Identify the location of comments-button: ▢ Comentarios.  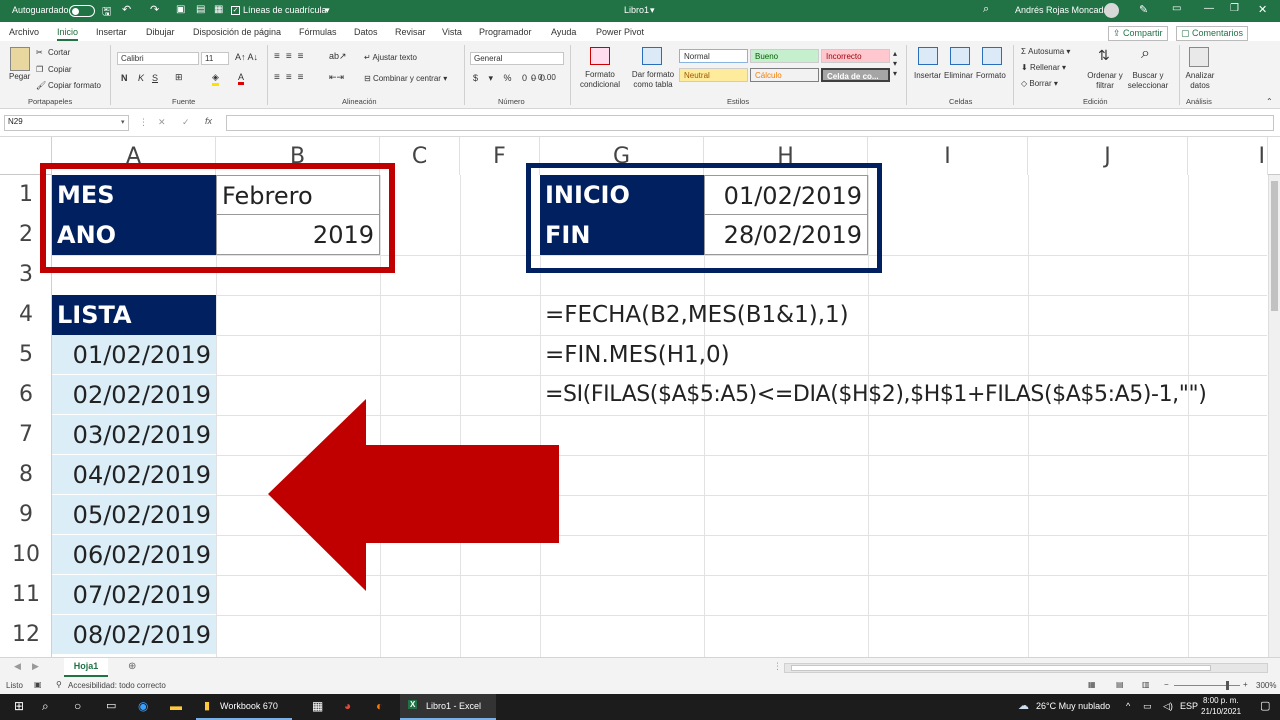
(1212, 33).